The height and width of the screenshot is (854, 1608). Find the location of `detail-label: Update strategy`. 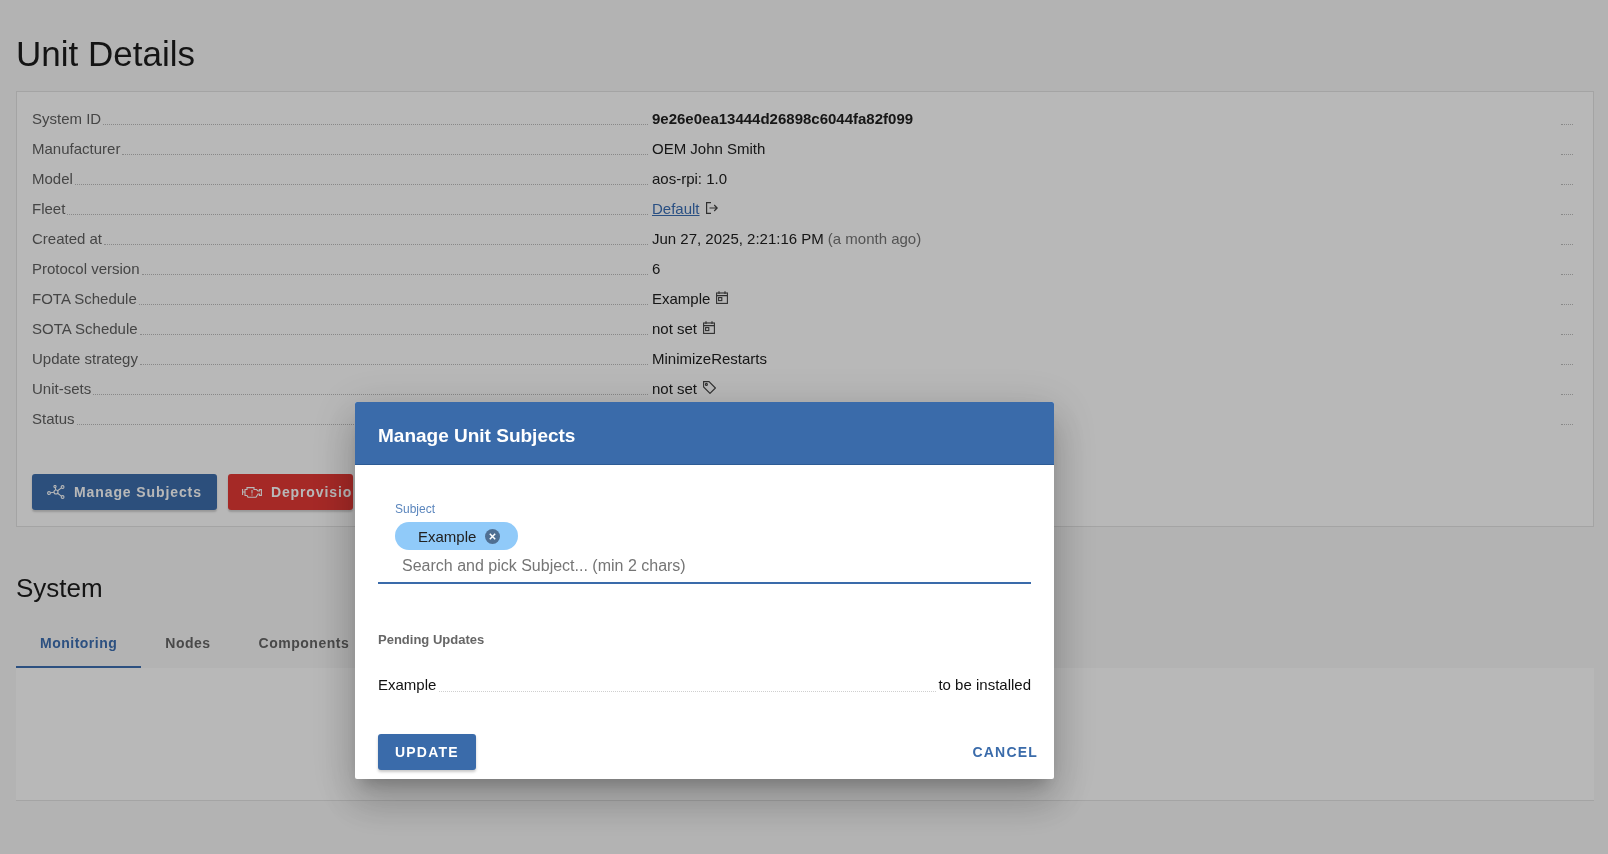

detail-label: Update strategy is located at coordinates (85, 359).